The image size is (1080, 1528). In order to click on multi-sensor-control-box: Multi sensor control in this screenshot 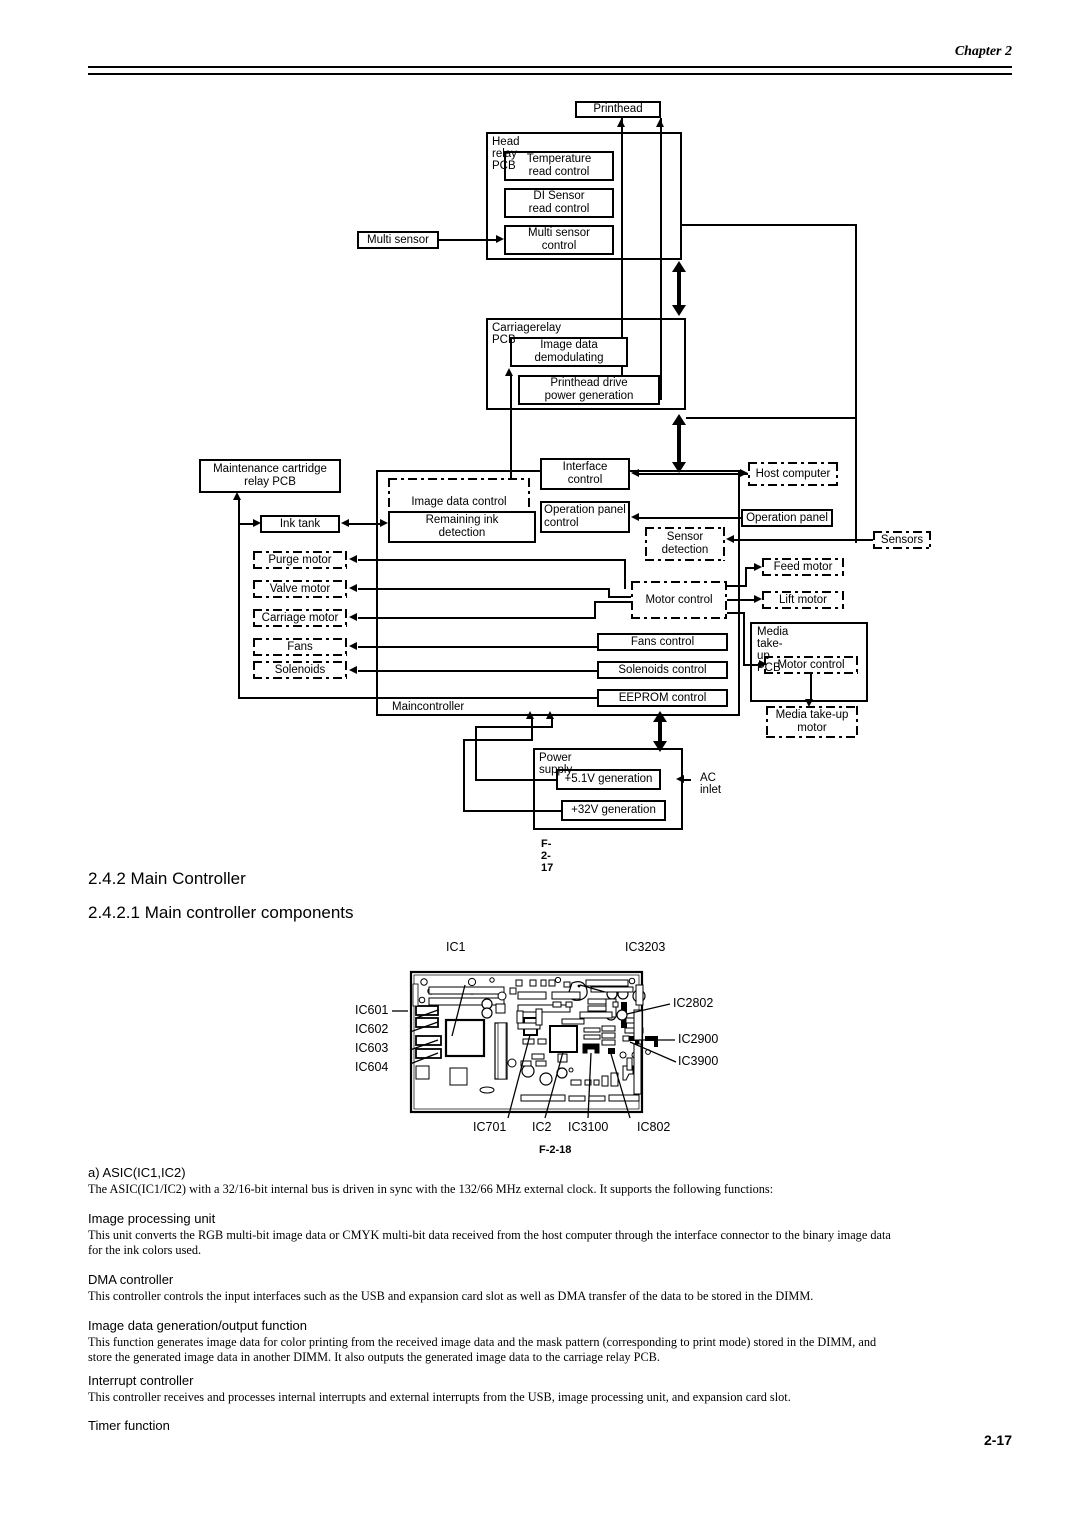, I will do `click(559, 240)`.